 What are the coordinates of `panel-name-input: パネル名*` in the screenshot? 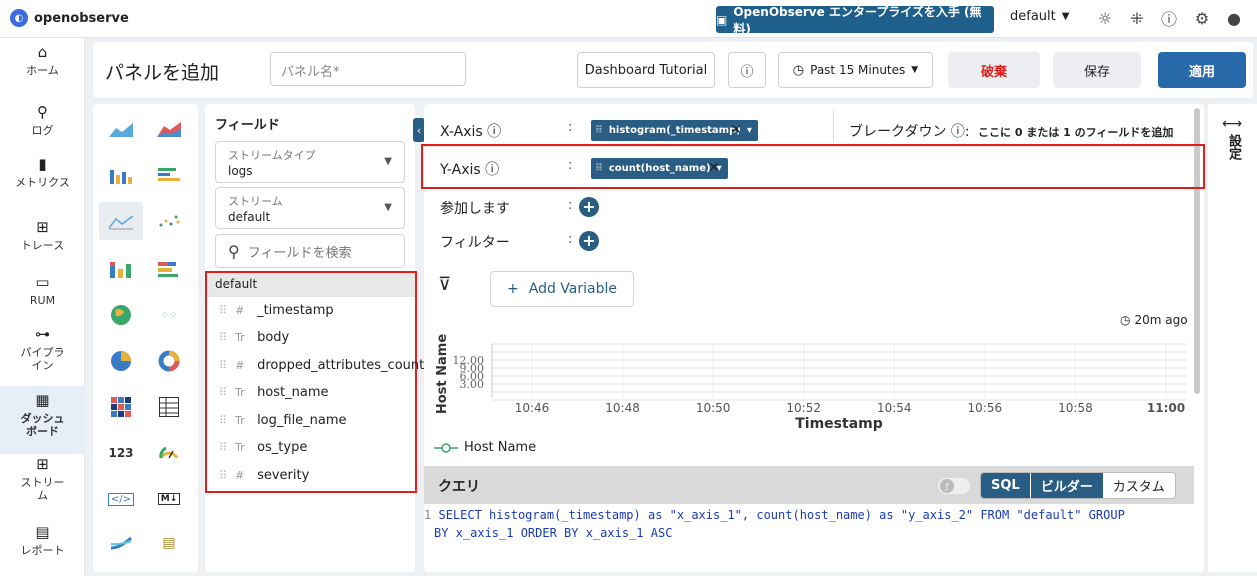 It's located at (368, 69).